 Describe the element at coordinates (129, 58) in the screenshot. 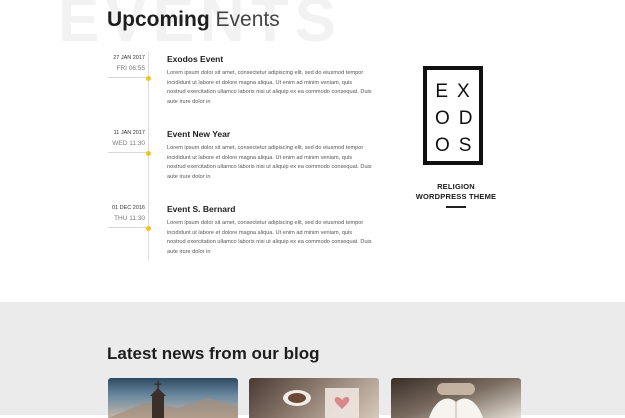

I see `event-date: 27 JAN 2017` at that location.